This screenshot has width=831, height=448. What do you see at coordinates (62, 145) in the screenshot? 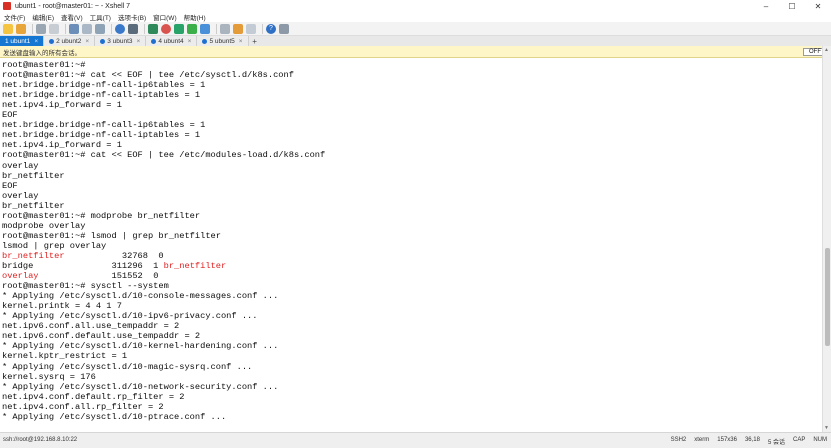
I see `terminal-line: net.ipv4.ip_forward = 1` at bounding box center [62, 145].